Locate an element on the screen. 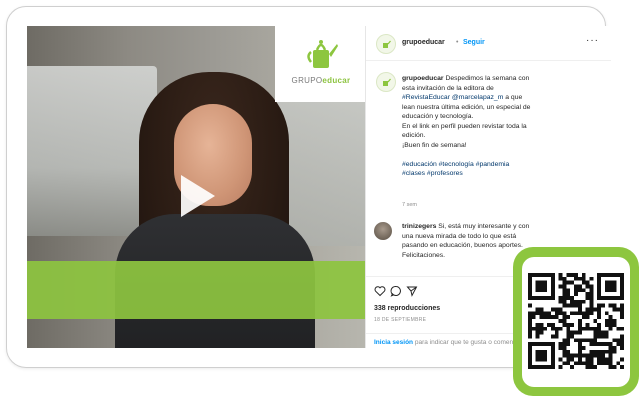 This screenshot has height=401, width=643. play-icon is located at coordinates (197, 196).